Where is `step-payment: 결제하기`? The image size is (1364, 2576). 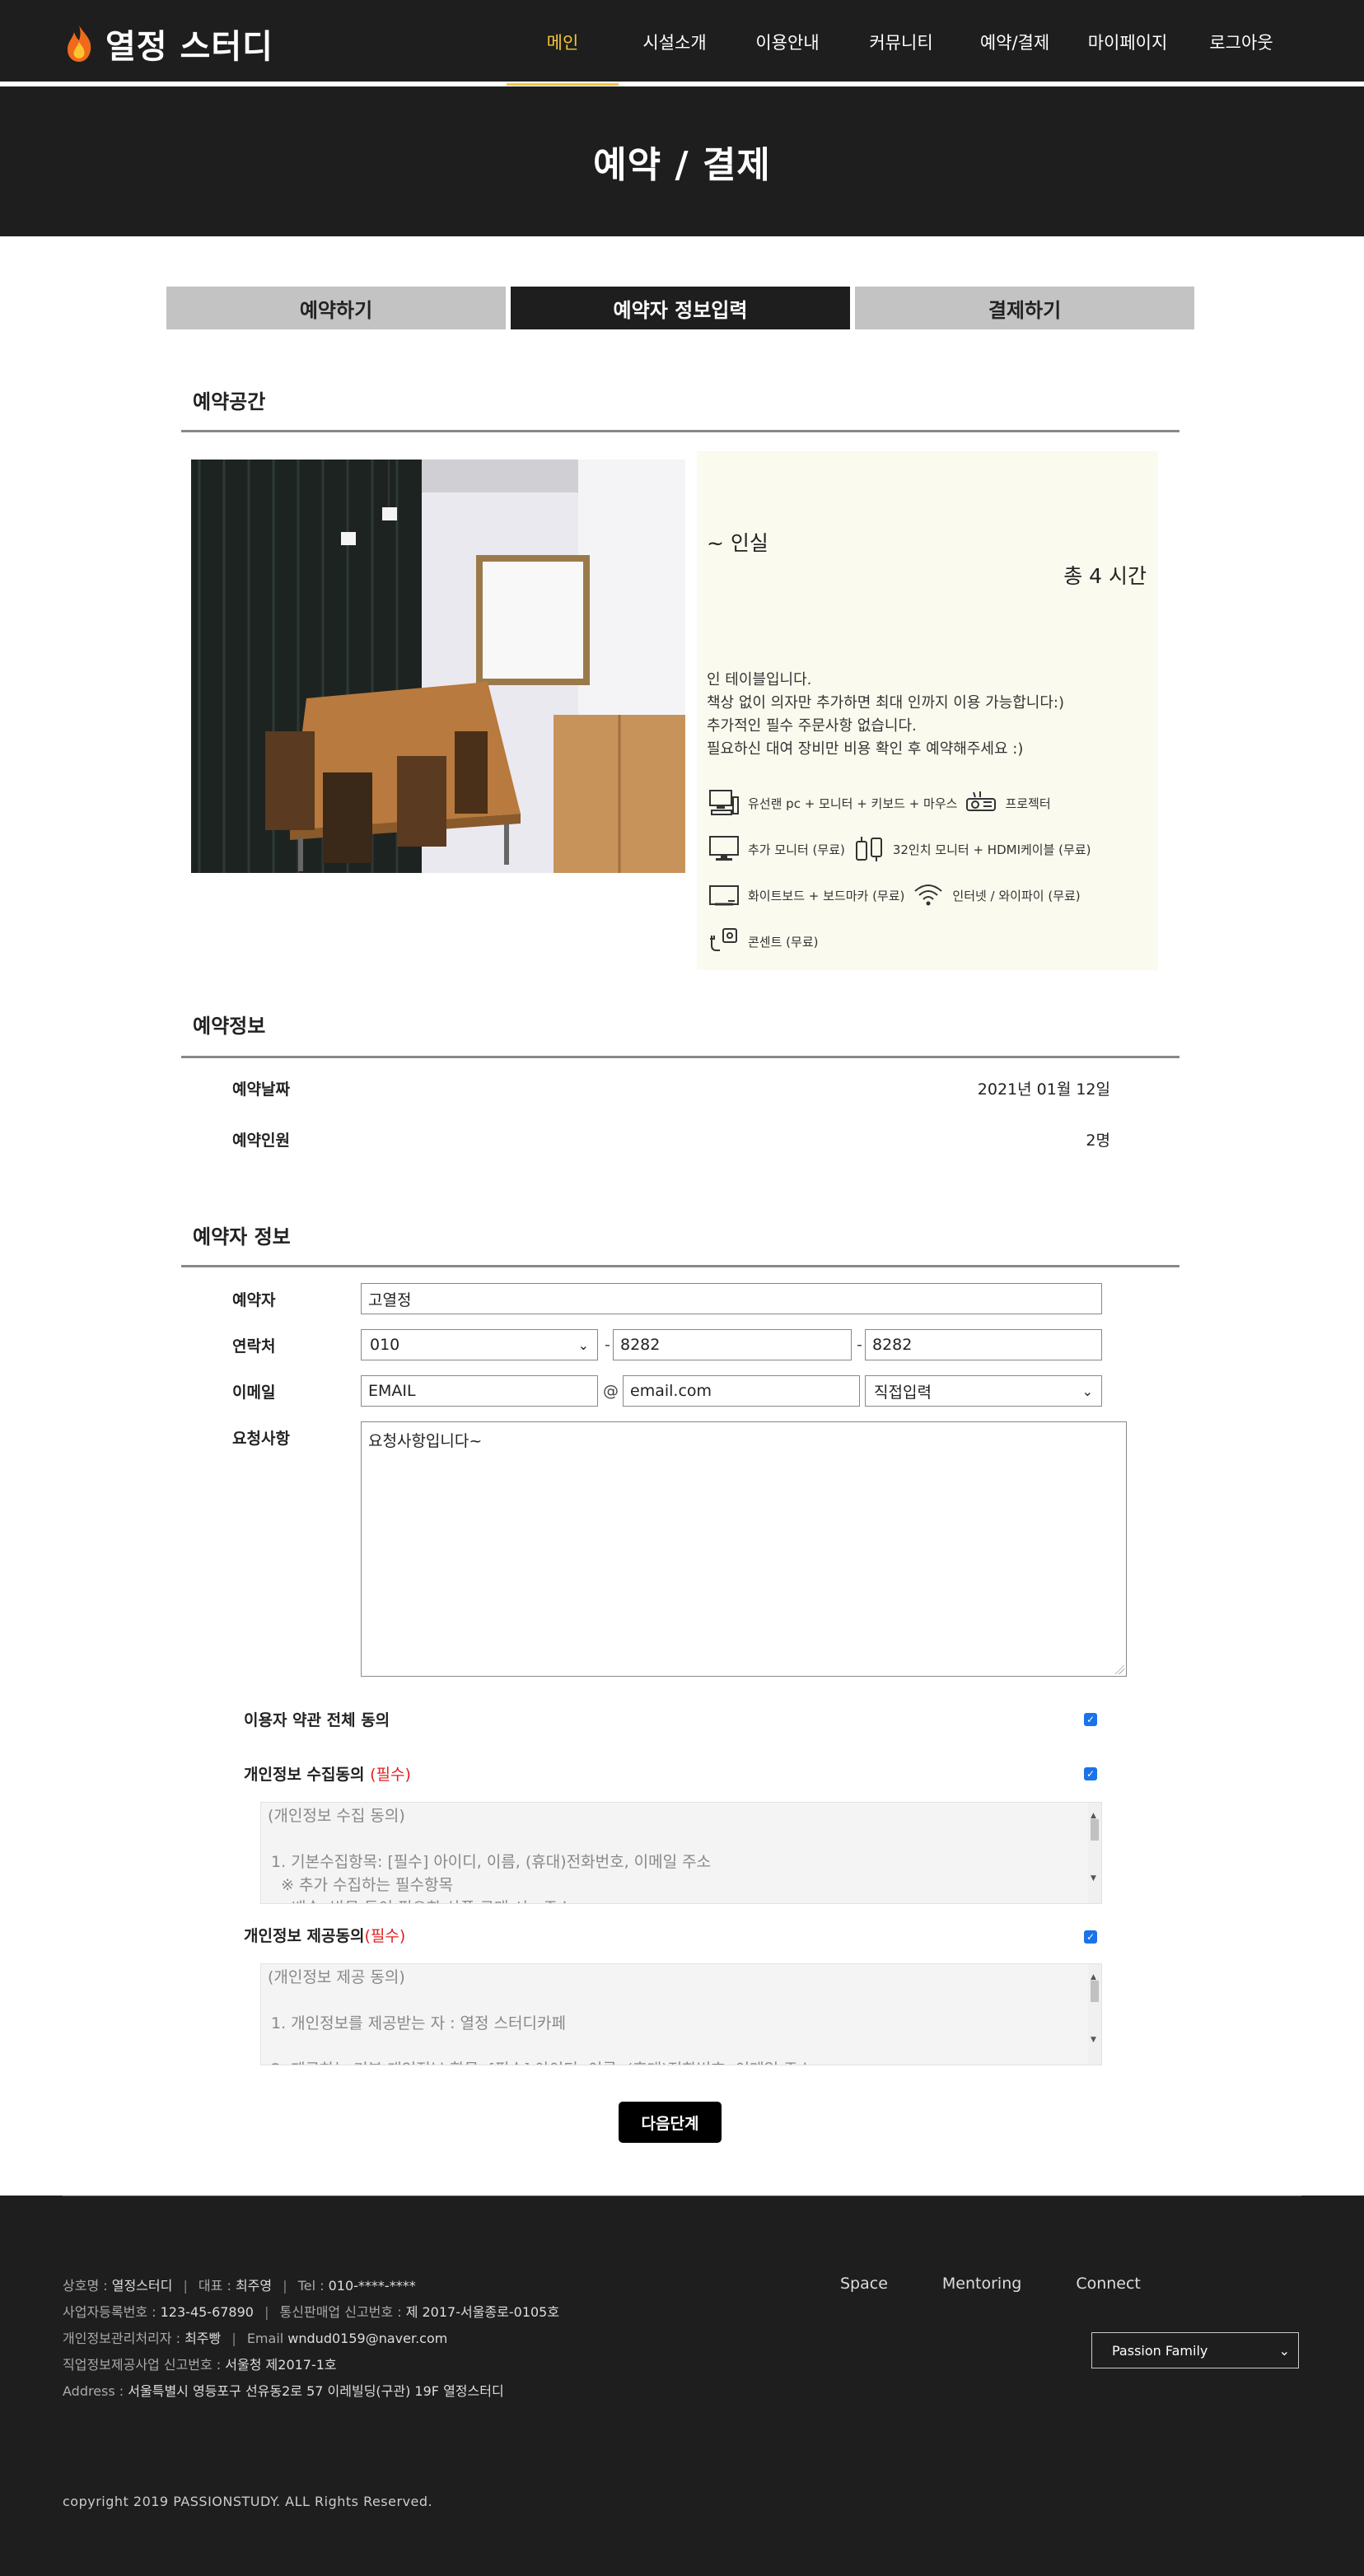 step-payment: 결제하기 is located at coordinates (1024, 308).